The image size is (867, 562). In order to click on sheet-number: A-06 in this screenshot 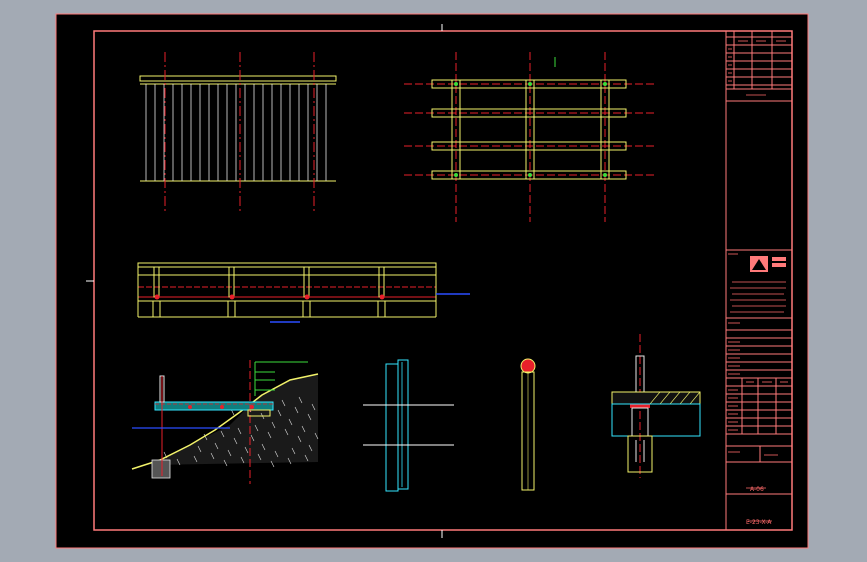, I will do `click(757, 489)`.